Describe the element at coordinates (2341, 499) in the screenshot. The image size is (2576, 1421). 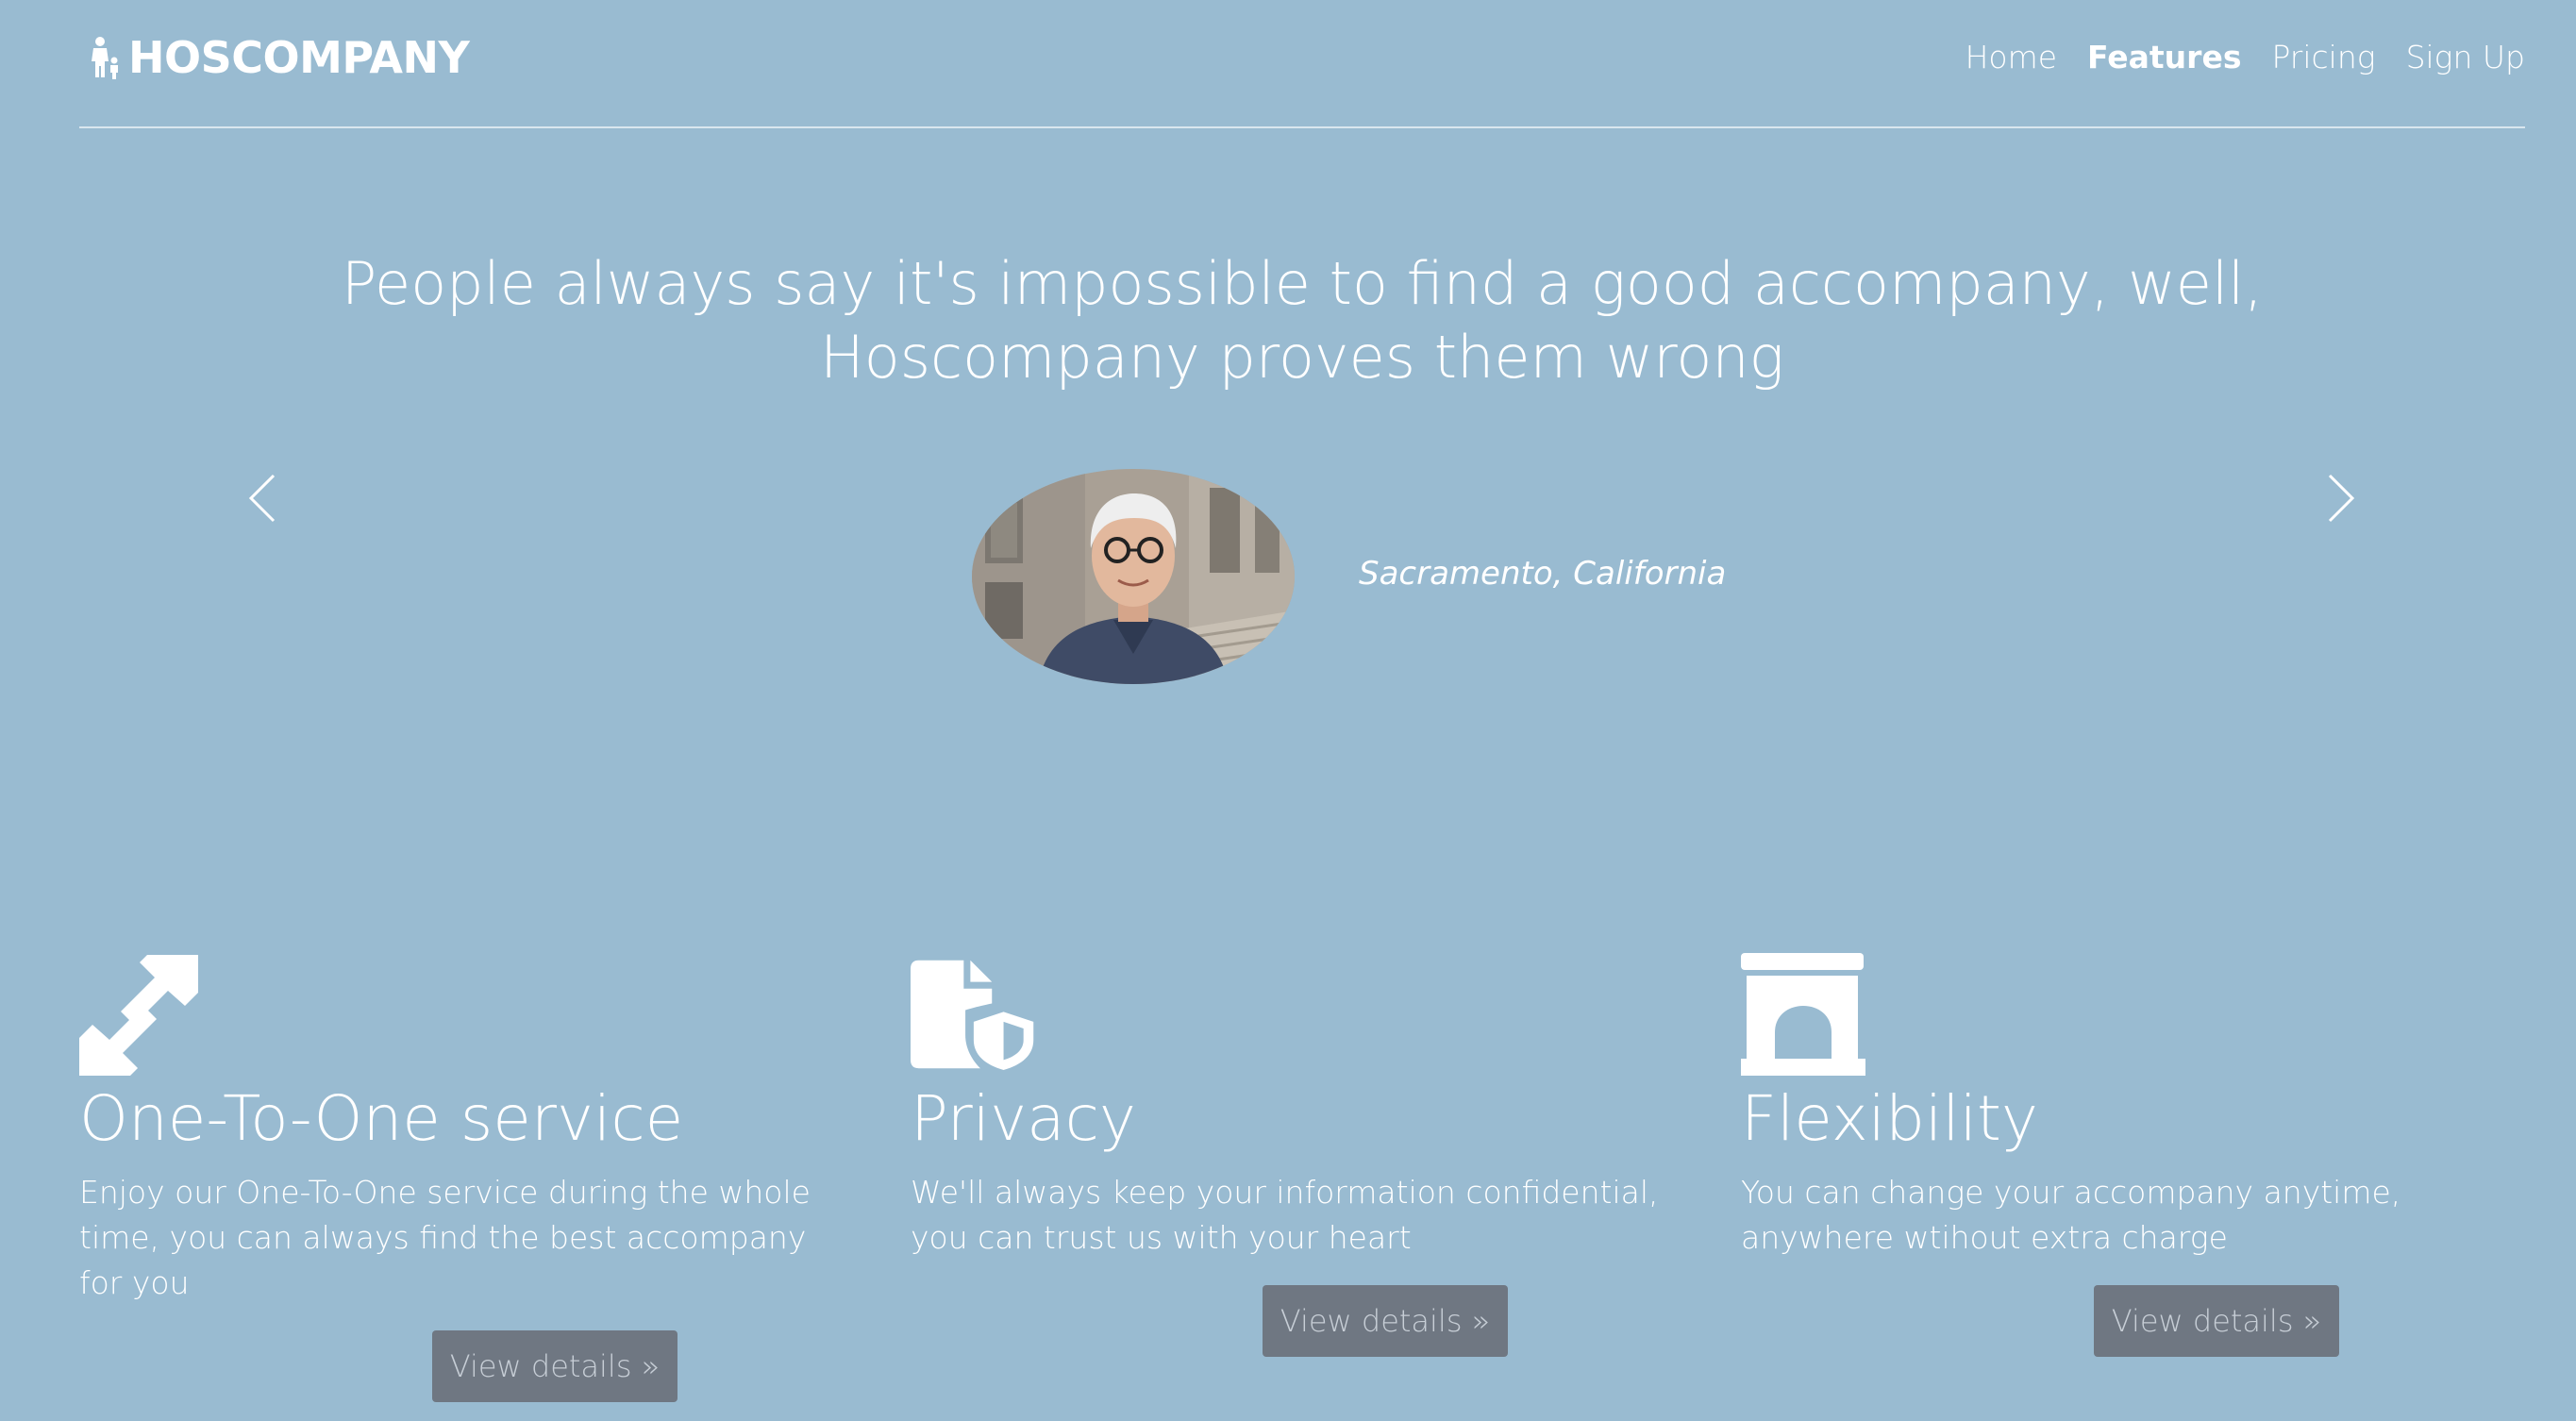
I see `chevron-right-icon` at that location.